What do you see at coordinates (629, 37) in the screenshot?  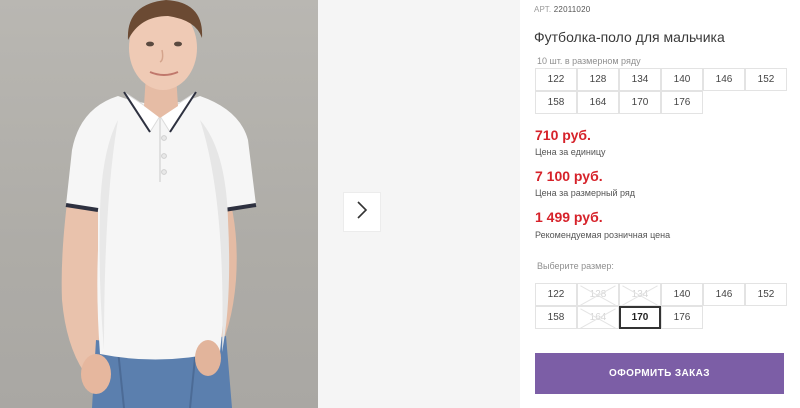 I see `product-title: Футболка-поло для мальчика` at bounding box center [629, 37].